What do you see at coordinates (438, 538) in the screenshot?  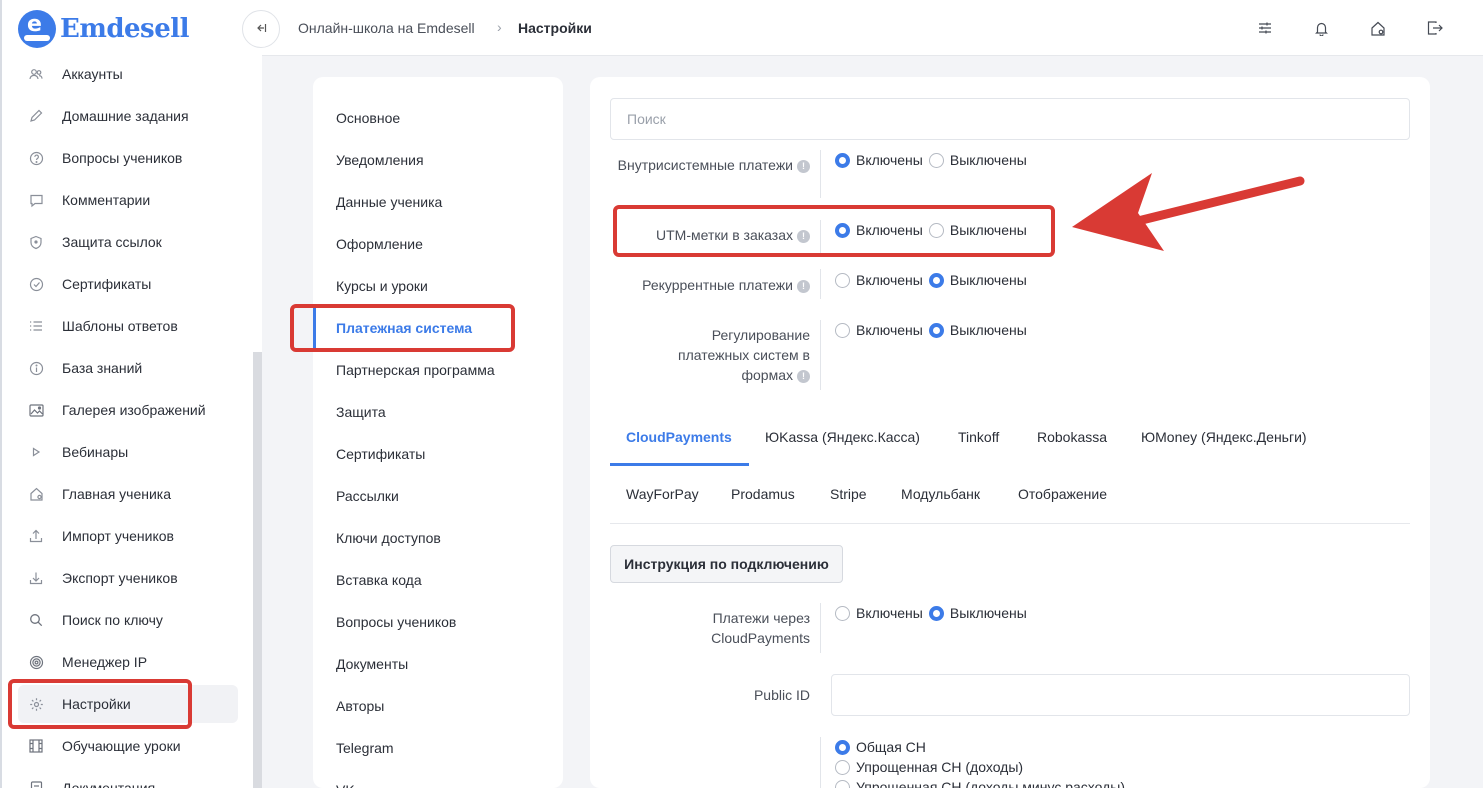 I see `settings-menu-item: Ключи доступов` at bounding box center [438, 538].